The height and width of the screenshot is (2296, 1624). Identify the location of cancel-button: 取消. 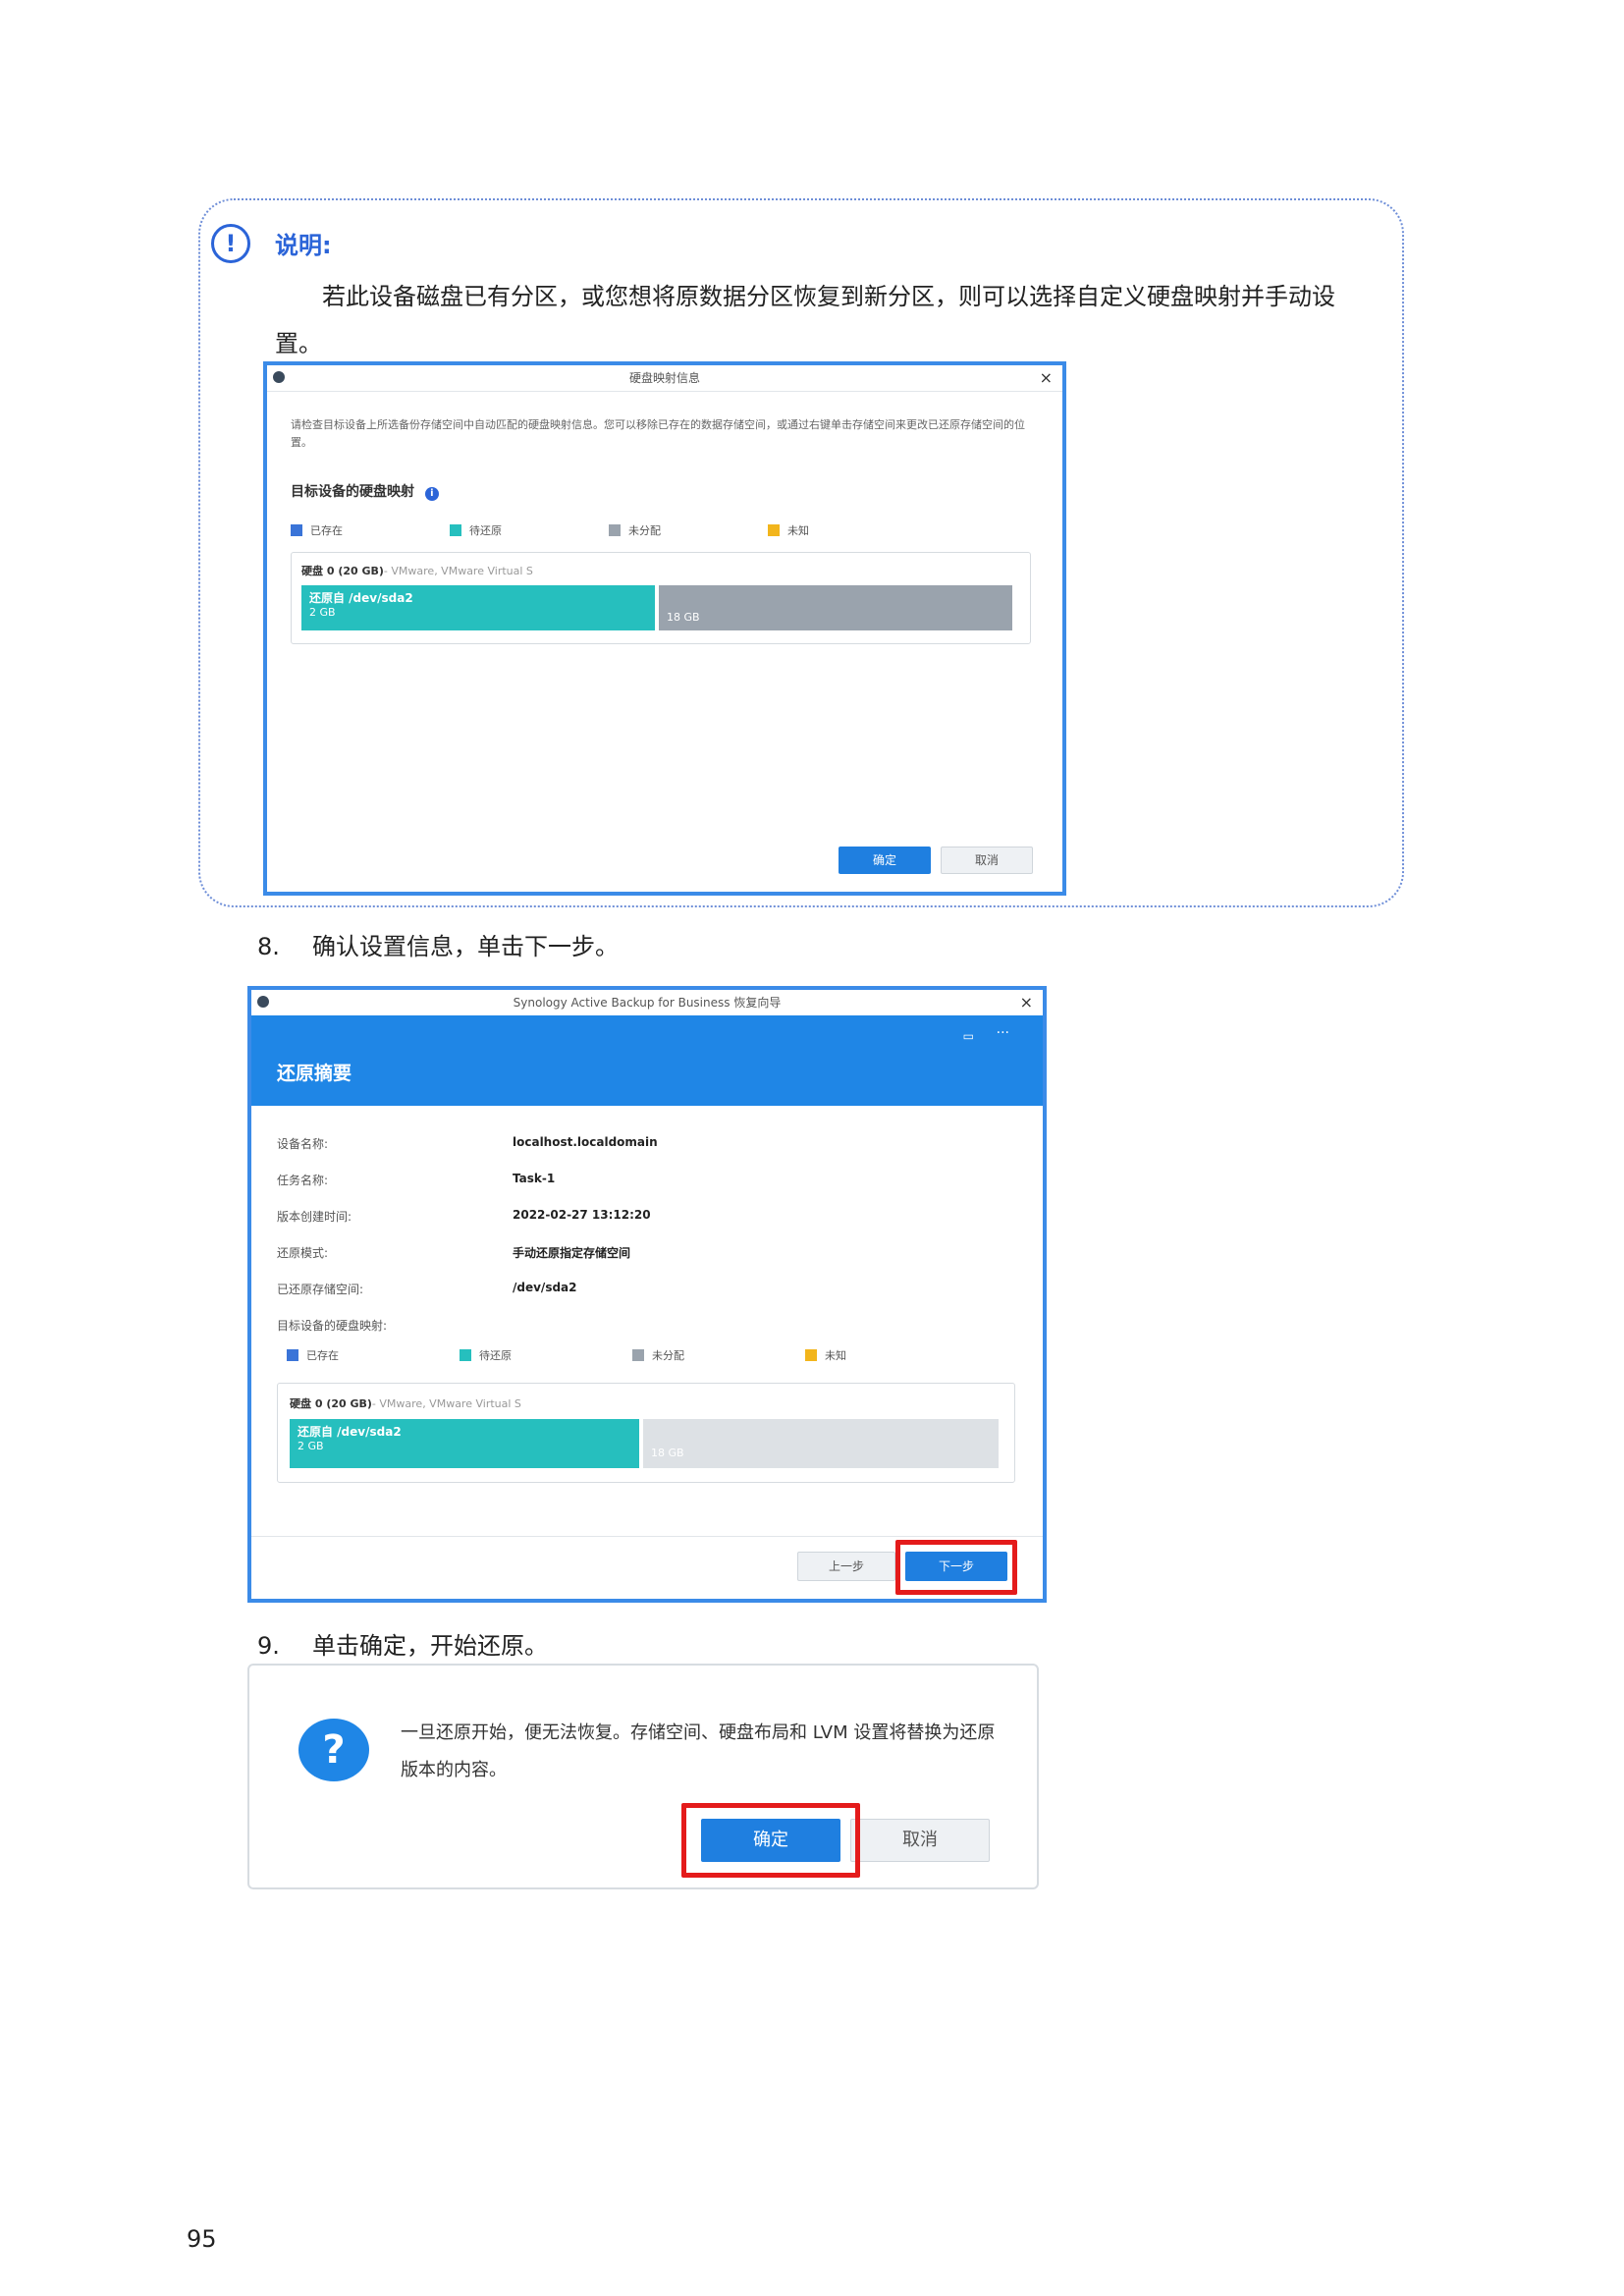
(987, 860).